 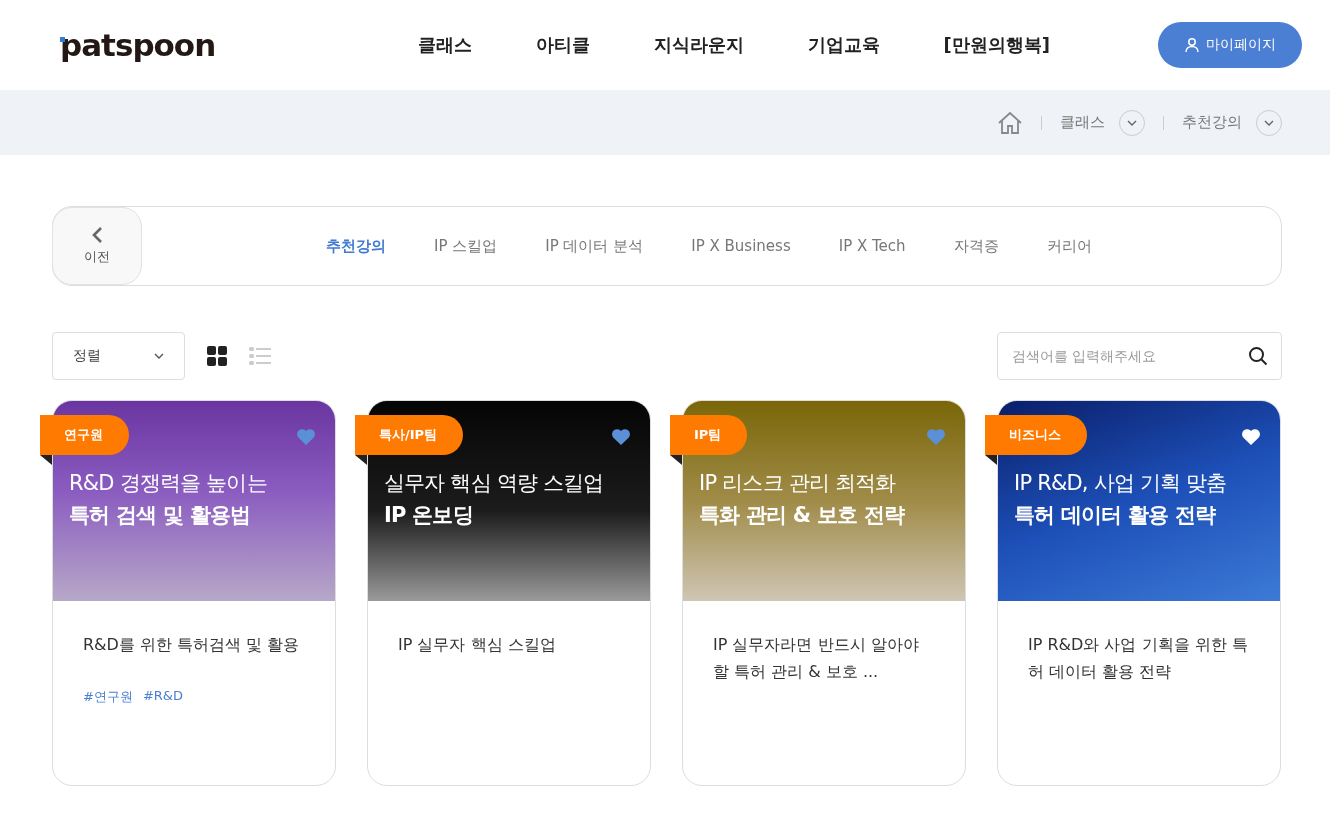 I want to click on breadcrumb-link: 추천강의, so click(x=1212, y=122).